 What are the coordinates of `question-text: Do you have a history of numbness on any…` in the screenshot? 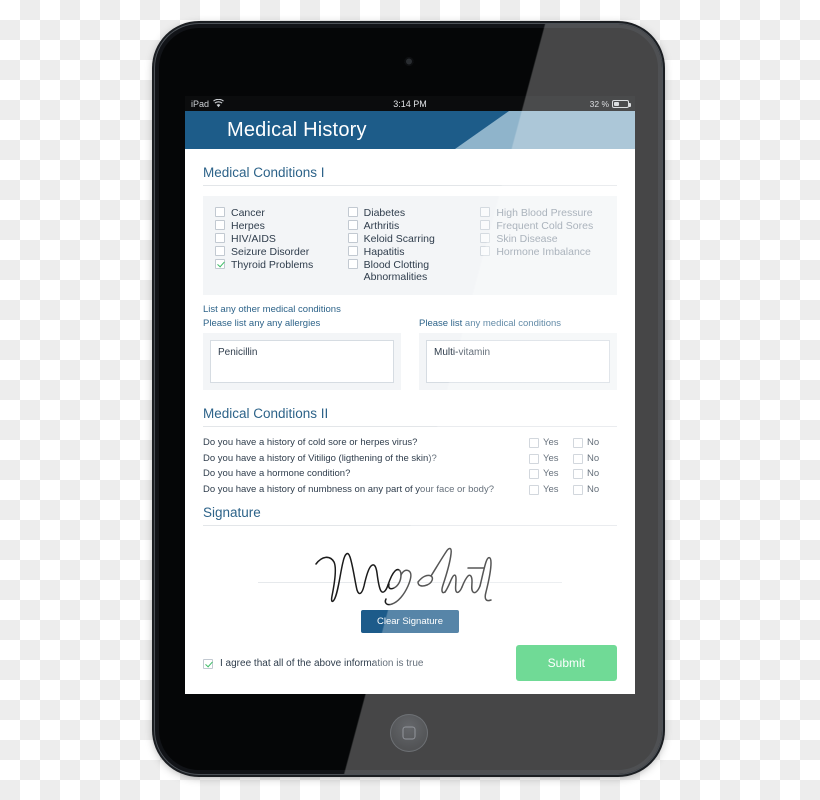 It's located at (348, 489).